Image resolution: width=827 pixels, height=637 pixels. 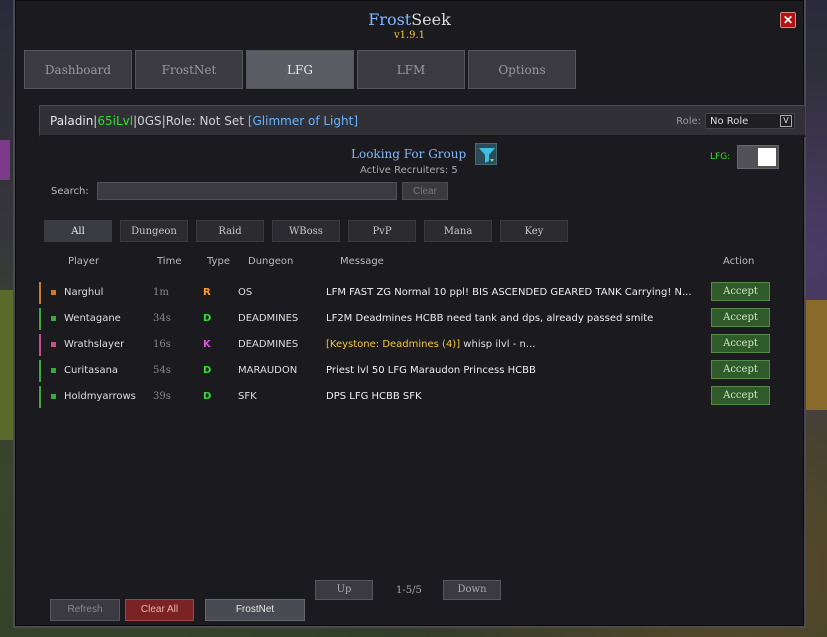 What do you see at coordinates (162, 396) in the screenshot?
I see `row-time: 39s` at bounding box center [162, 396].